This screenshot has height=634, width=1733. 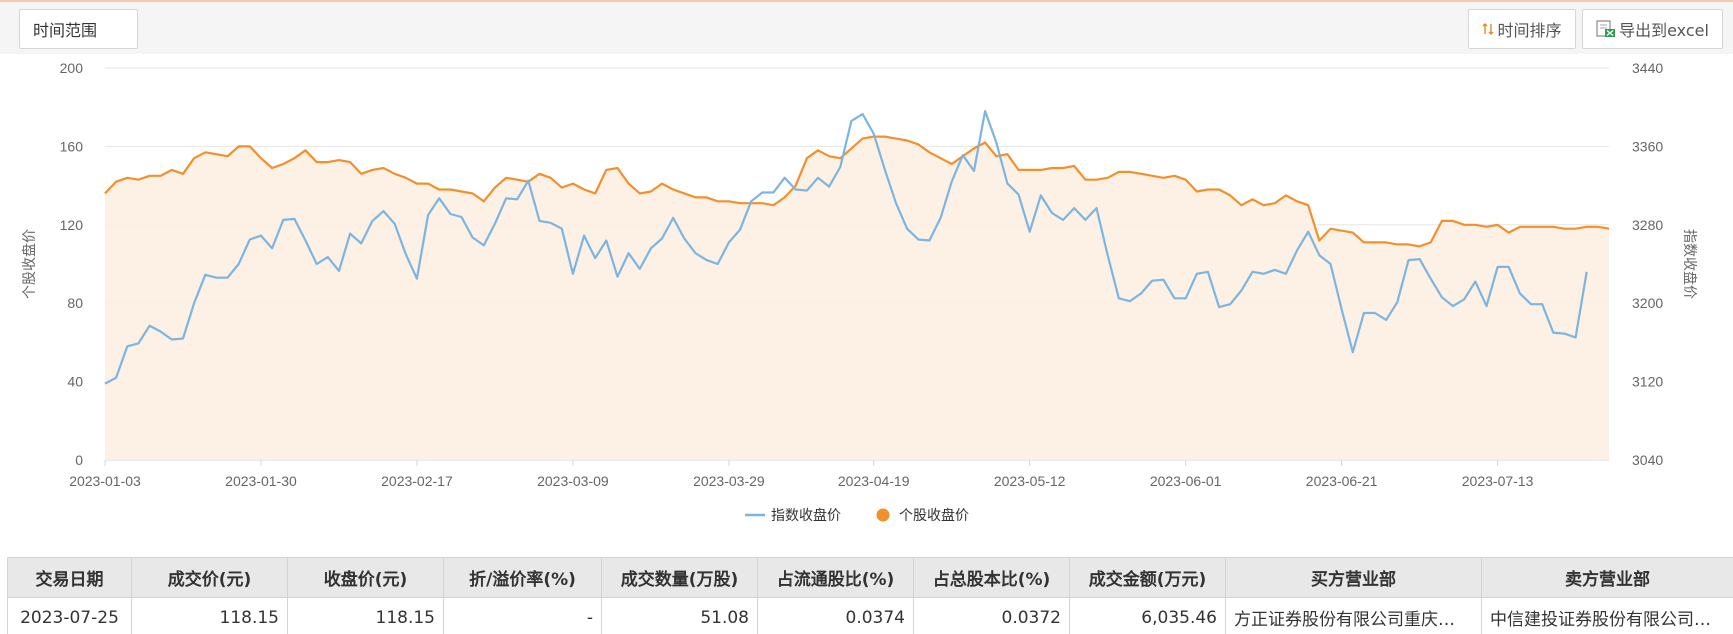 I want to click on col-header-close-price: 收盘价(元), so click(x=365, y=577).